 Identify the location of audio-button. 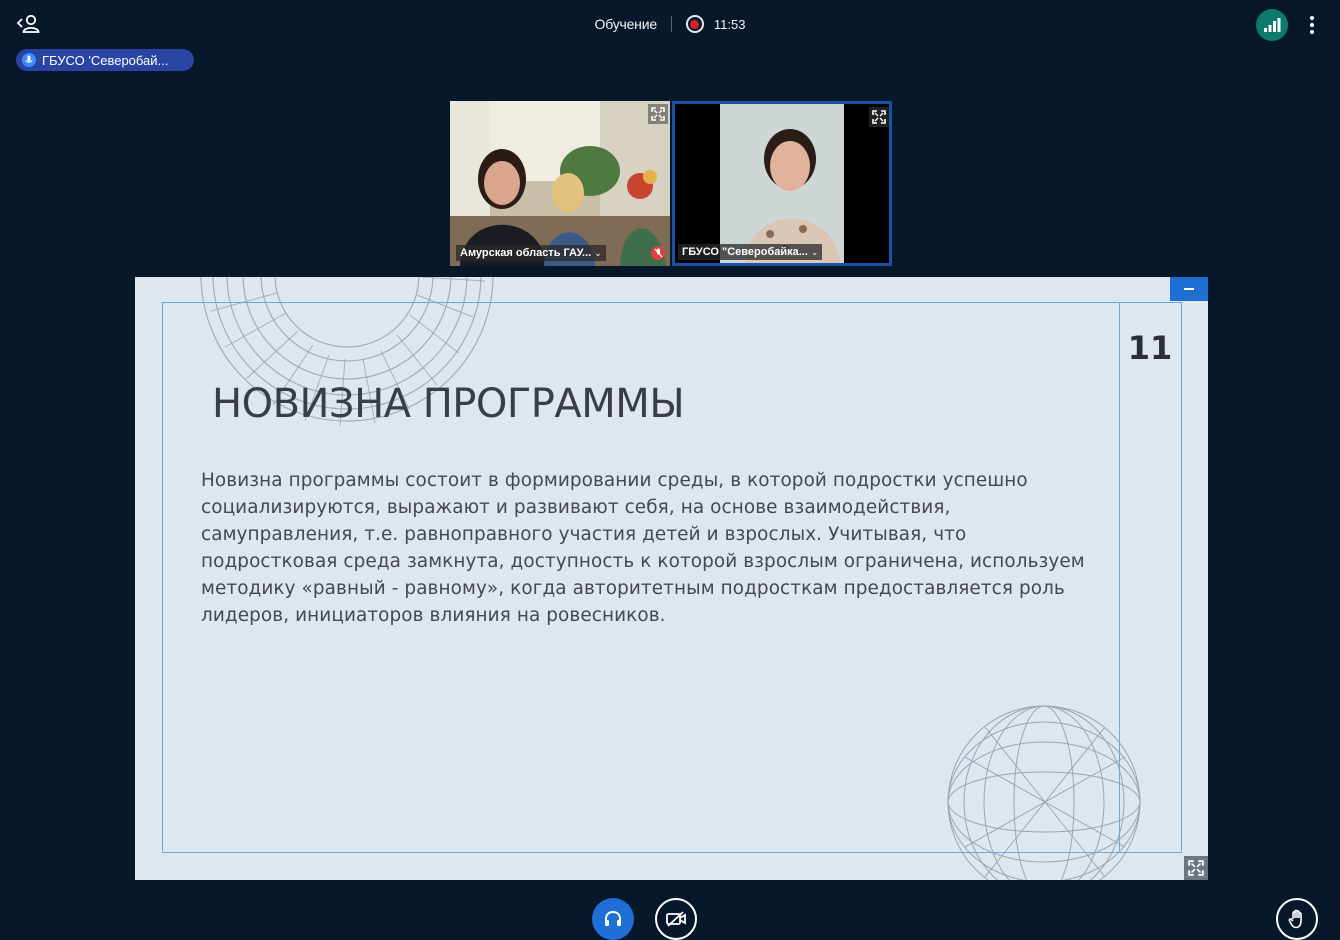
(613, 919).